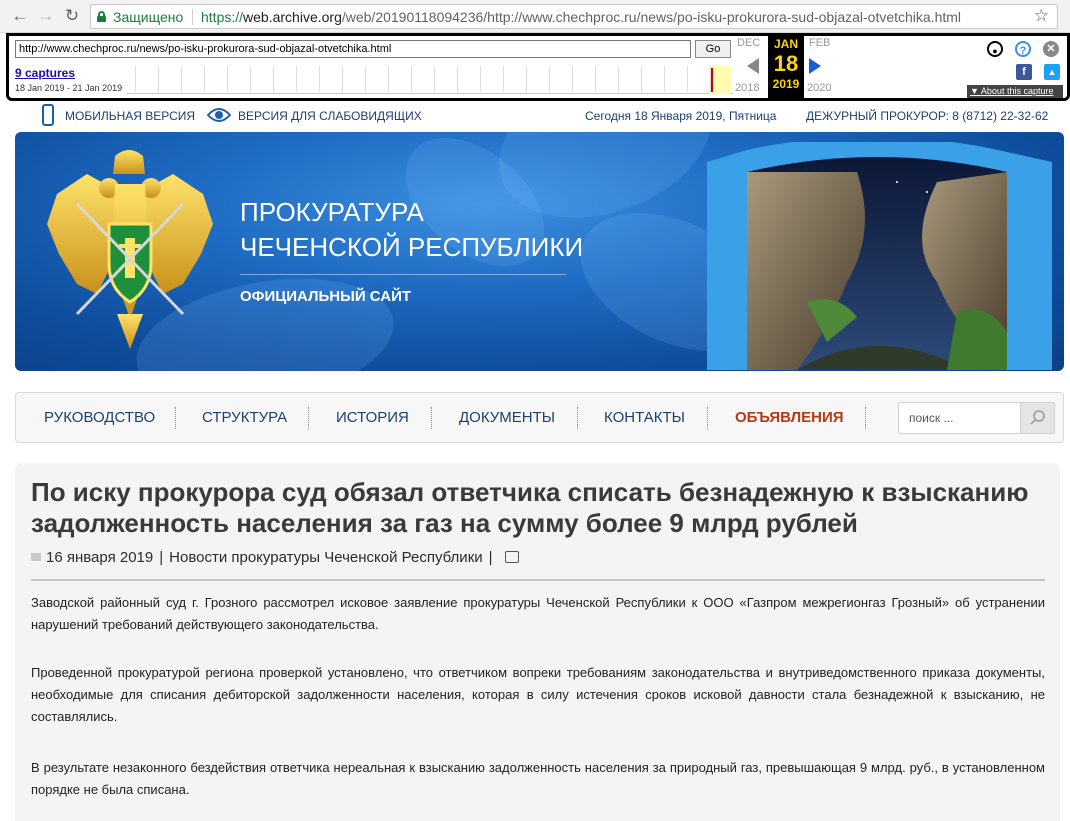  Describe the element at coordinates (46, 16) in the screenshot. I see `forward-arrow-icon: →` at that location.